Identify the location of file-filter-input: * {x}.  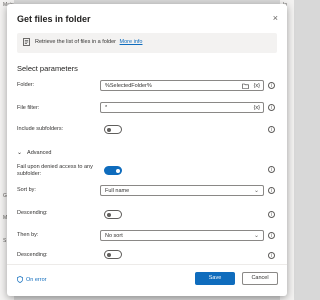
(182, 107).